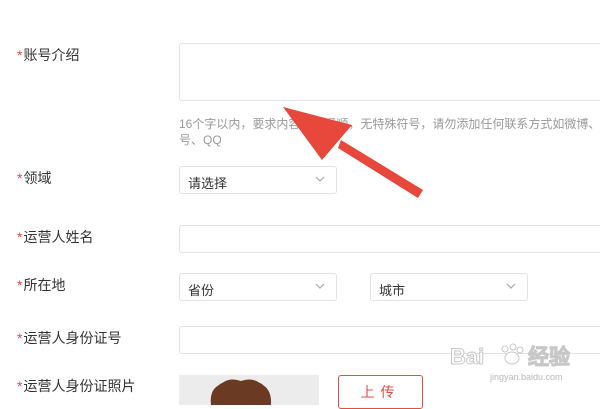 The width and height of the screenshot is (600, 409). I want to click on operator-photo-label: *运营人身份证照片, so click(76, 386).